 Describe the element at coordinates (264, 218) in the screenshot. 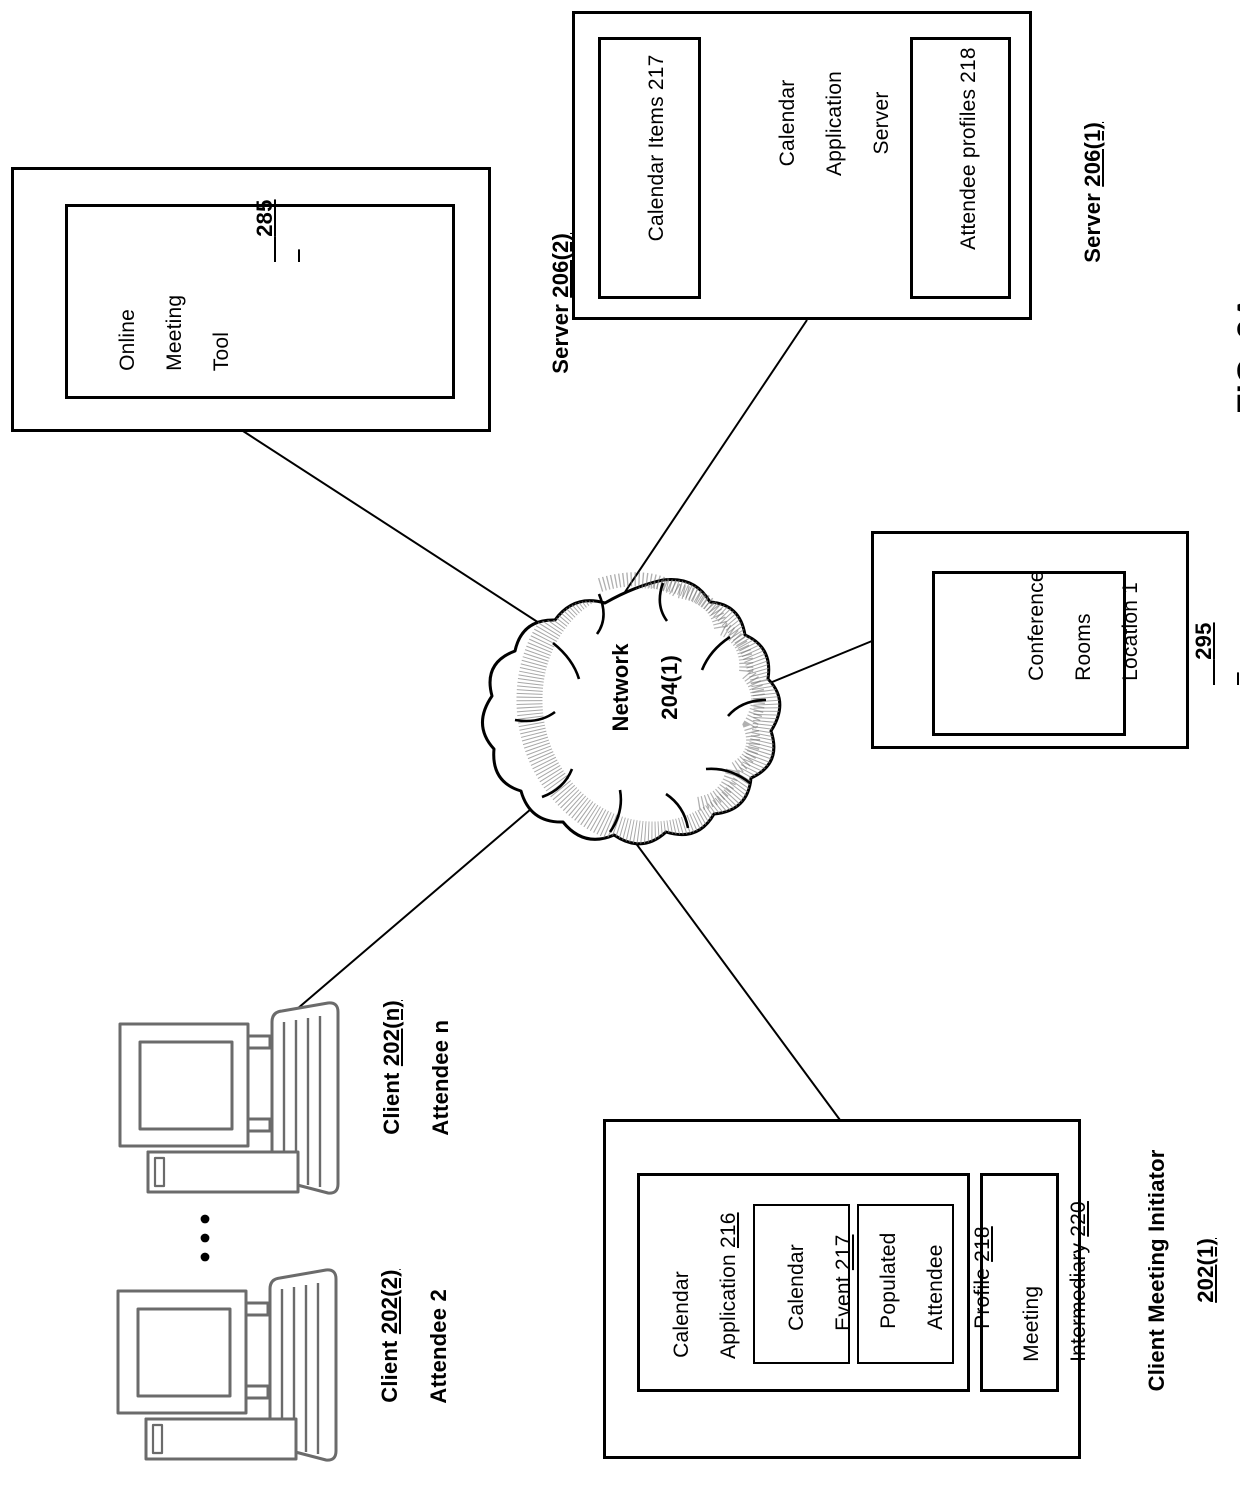

I see `online-meeting-tool-ref: 285` at that location.